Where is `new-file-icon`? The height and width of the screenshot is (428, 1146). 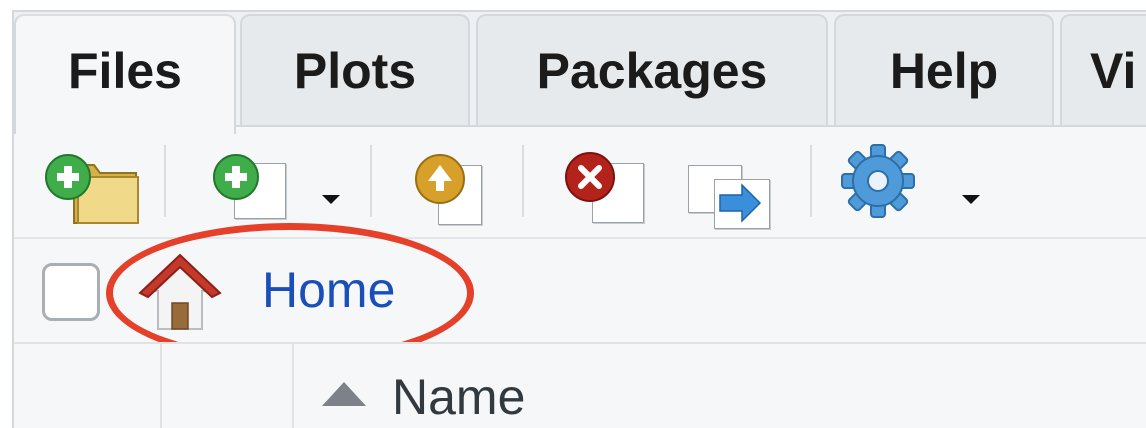 new-file-icon is located at coordinates (236, 177).